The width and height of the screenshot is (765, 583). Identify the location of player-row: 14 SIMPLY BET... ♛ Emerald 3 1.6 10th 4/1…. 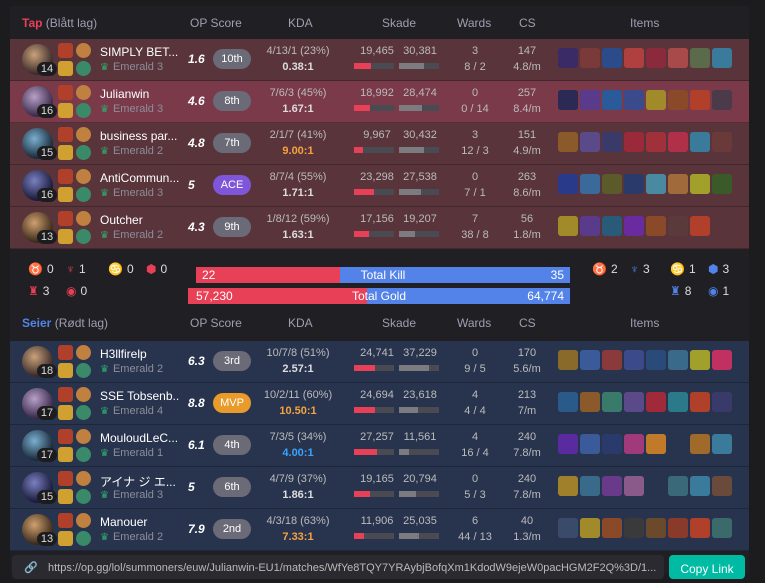
(379, 60).